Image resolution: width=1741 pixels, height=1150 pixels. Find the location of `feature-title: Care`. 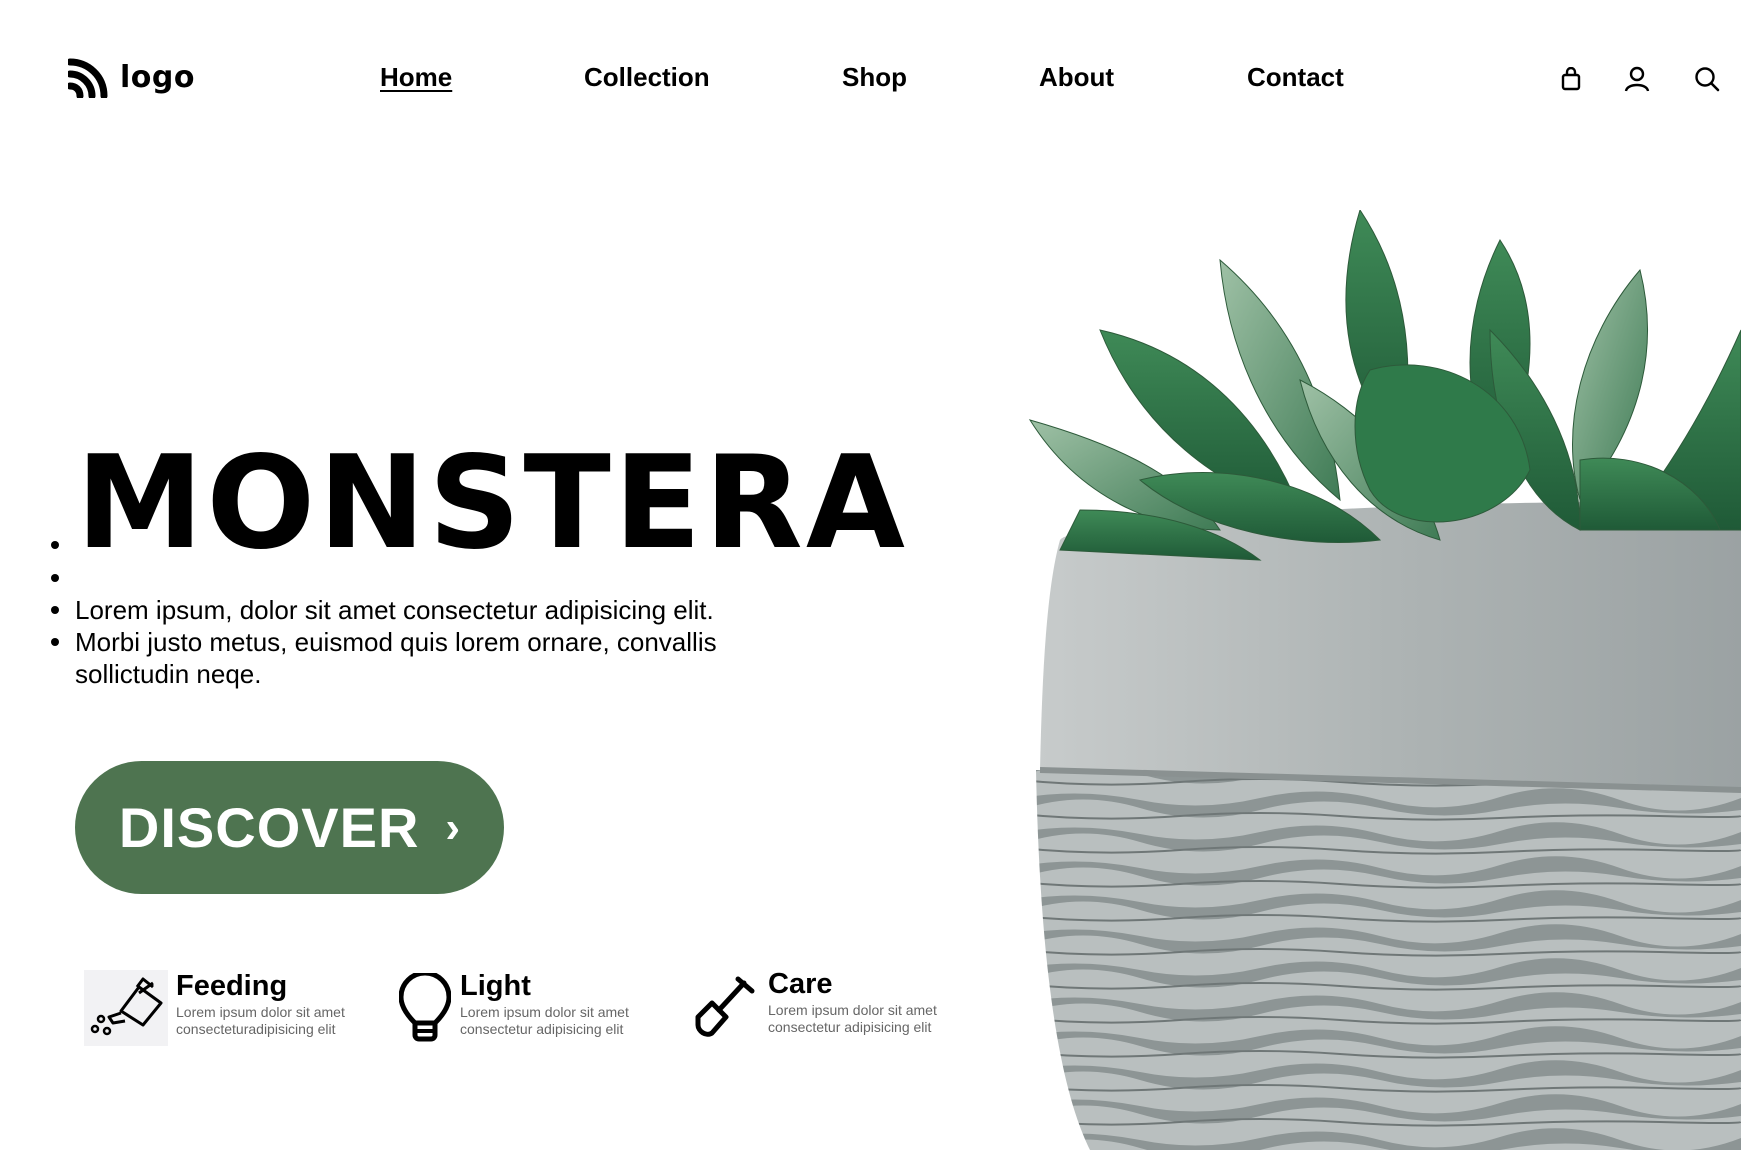

feature-title: Care is located at coordinates (800, 984).